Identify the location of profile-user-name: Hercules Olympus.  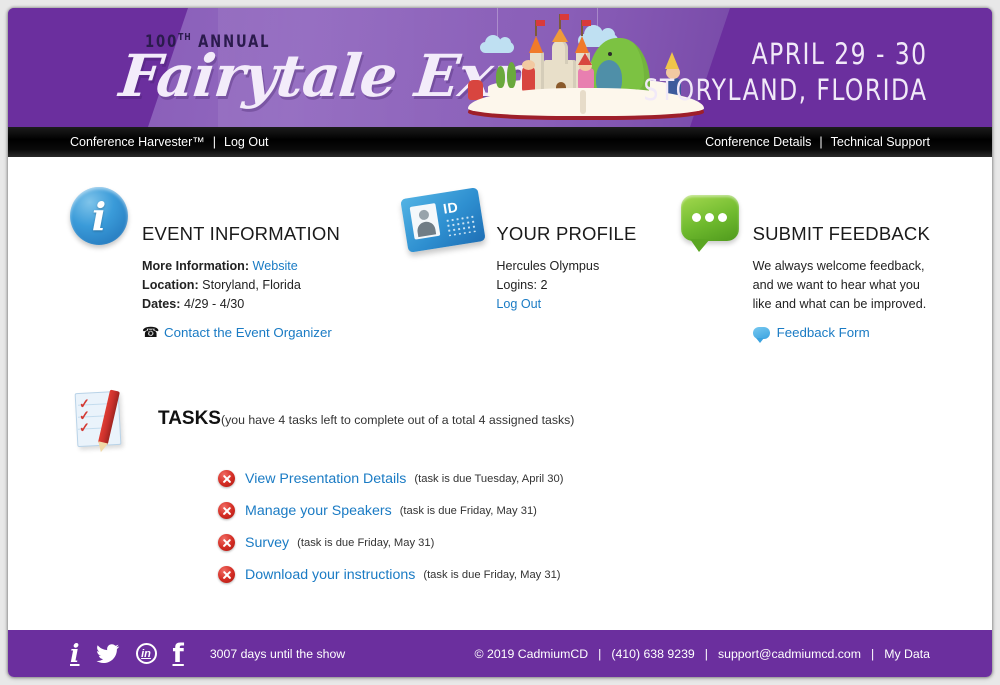
(548, 266).